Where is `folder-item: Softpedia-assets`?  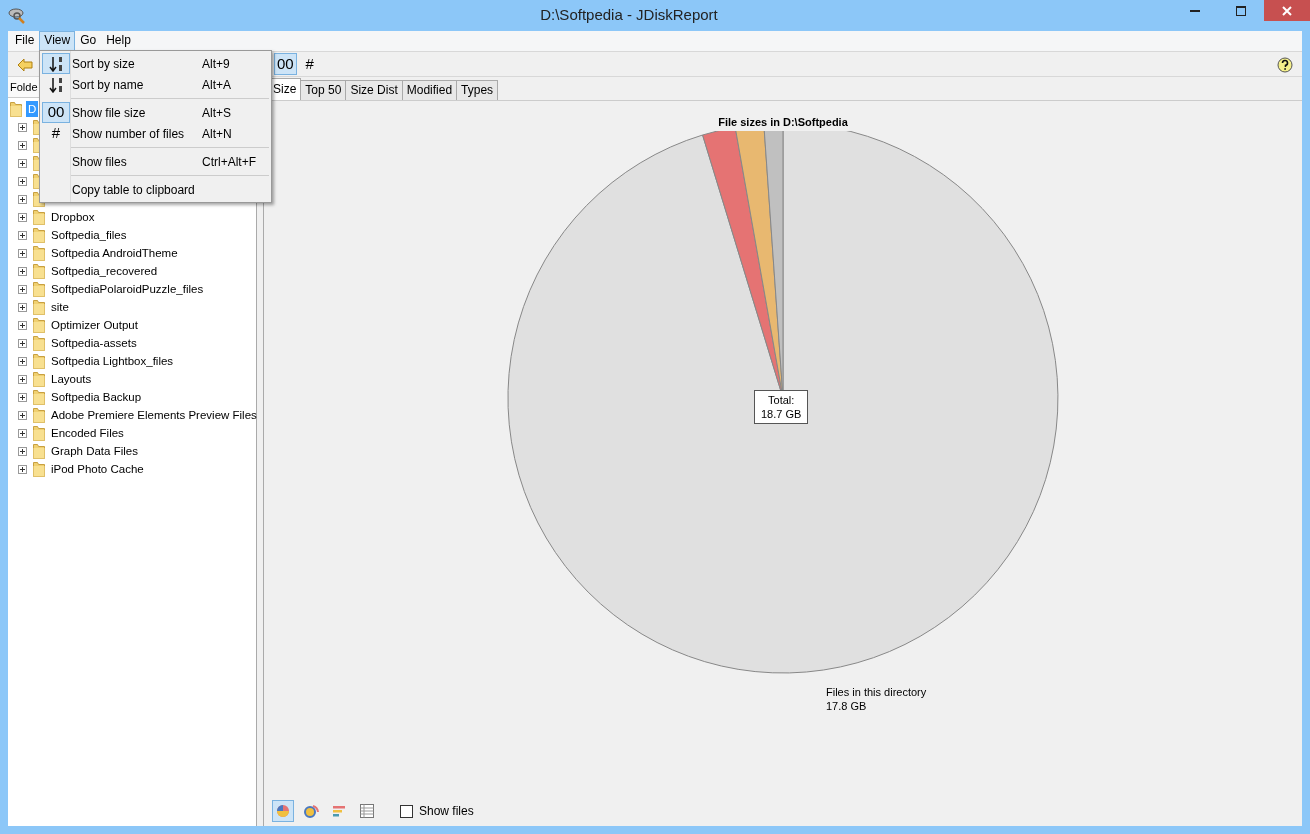 folder-item: Softpedia-assets is located at coordinates (94, 343).